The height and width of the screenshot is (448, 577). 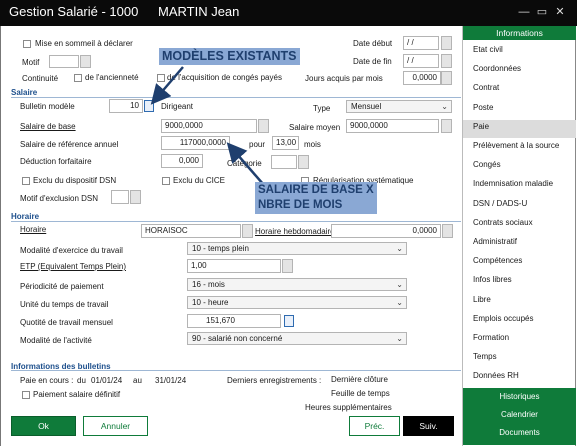 I want to click on close-icon: ✕, so click(x=560, y=12).